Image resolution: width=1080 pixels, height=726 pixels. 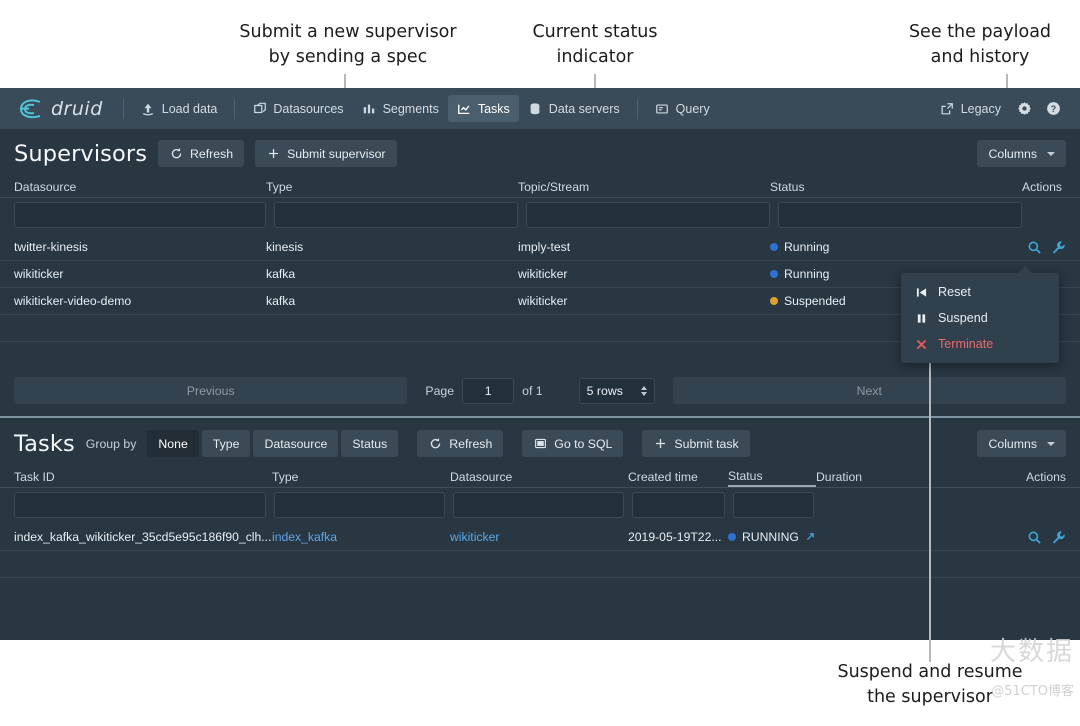 What do you see at coordinates (980, 344) in the screenshot?
I see `menu-item-terminate: Terminate` at bounding box center [980, 344].